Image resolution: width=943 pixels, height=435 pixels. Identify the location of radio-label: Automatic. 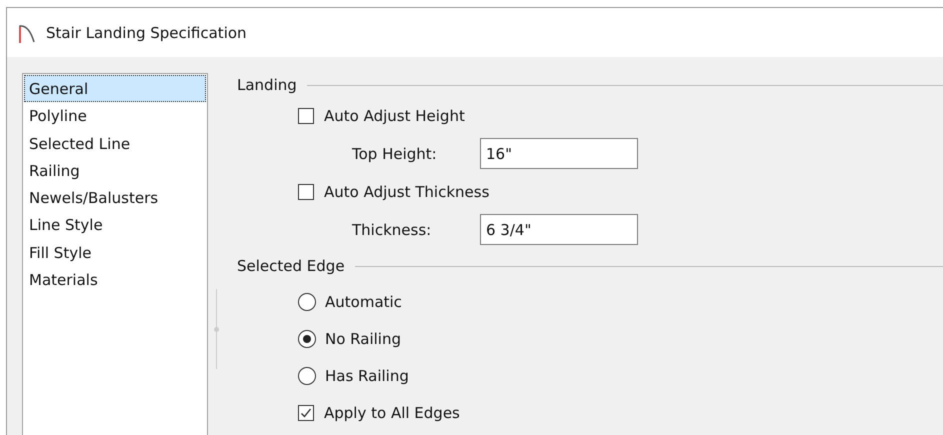
(363, 301).